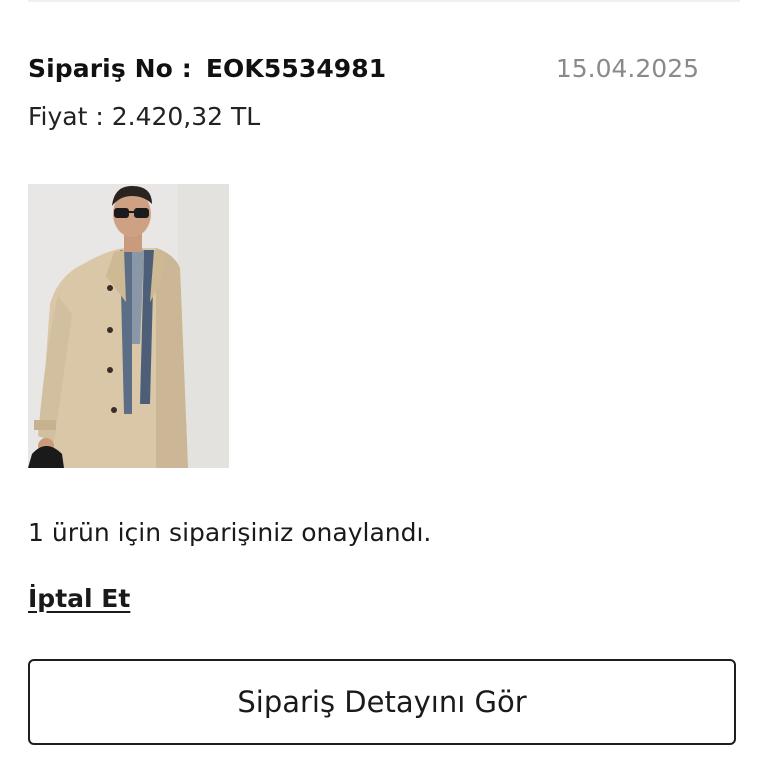 The width and height of the screenshot is (768, 768). Describe the element at coordinates (382, 702) in the screenshot. I see `view-order-details-button: Sipariş Detayını Gör` at that location.